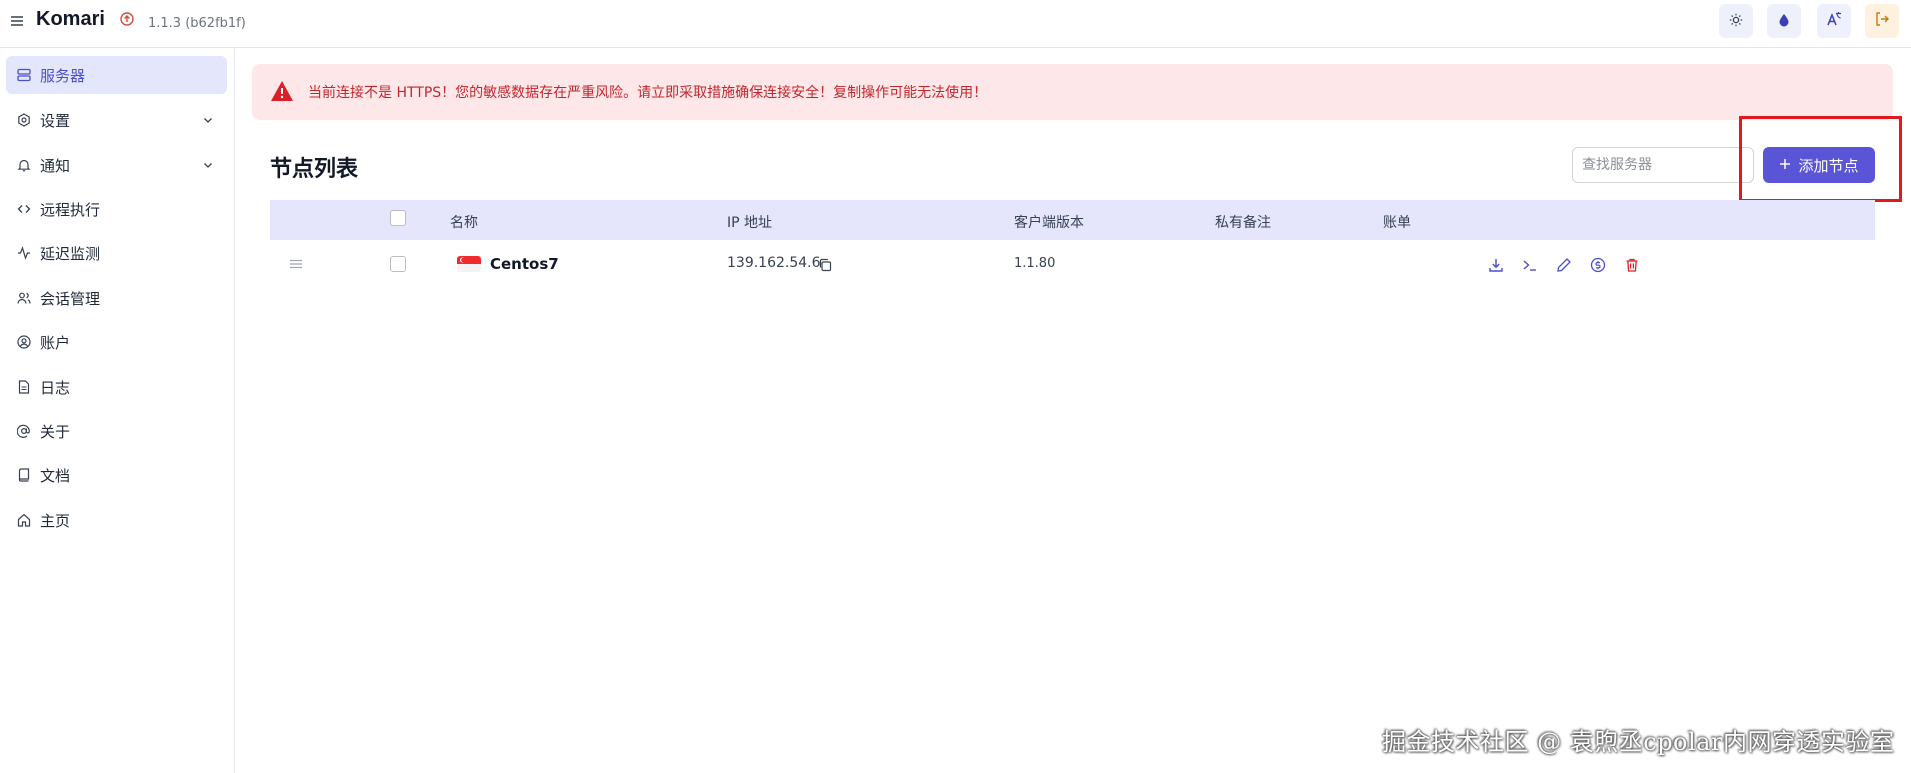  I want to click on drag-handle-icon, so click(296, 264).